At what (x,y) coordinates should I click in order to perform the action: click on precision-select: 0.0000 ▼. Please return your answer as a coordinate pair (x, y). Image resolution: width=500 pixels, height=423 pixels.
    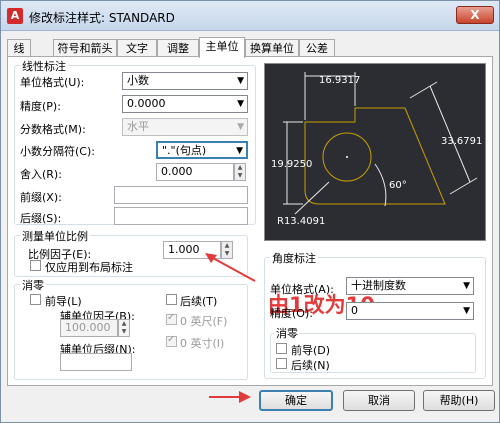
    Looking at the image, I should click on (185, 104).